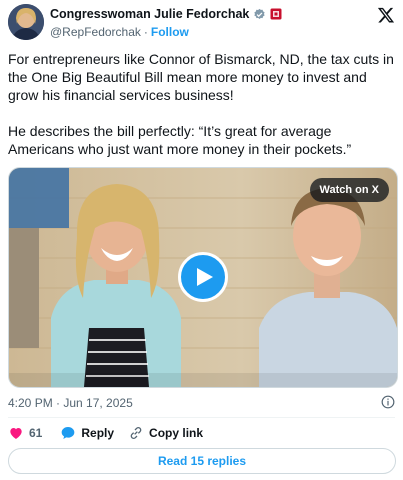  Describe the element at coordinates (259, 13) in the screenshot. I see `verified-badge-icon` at that location.